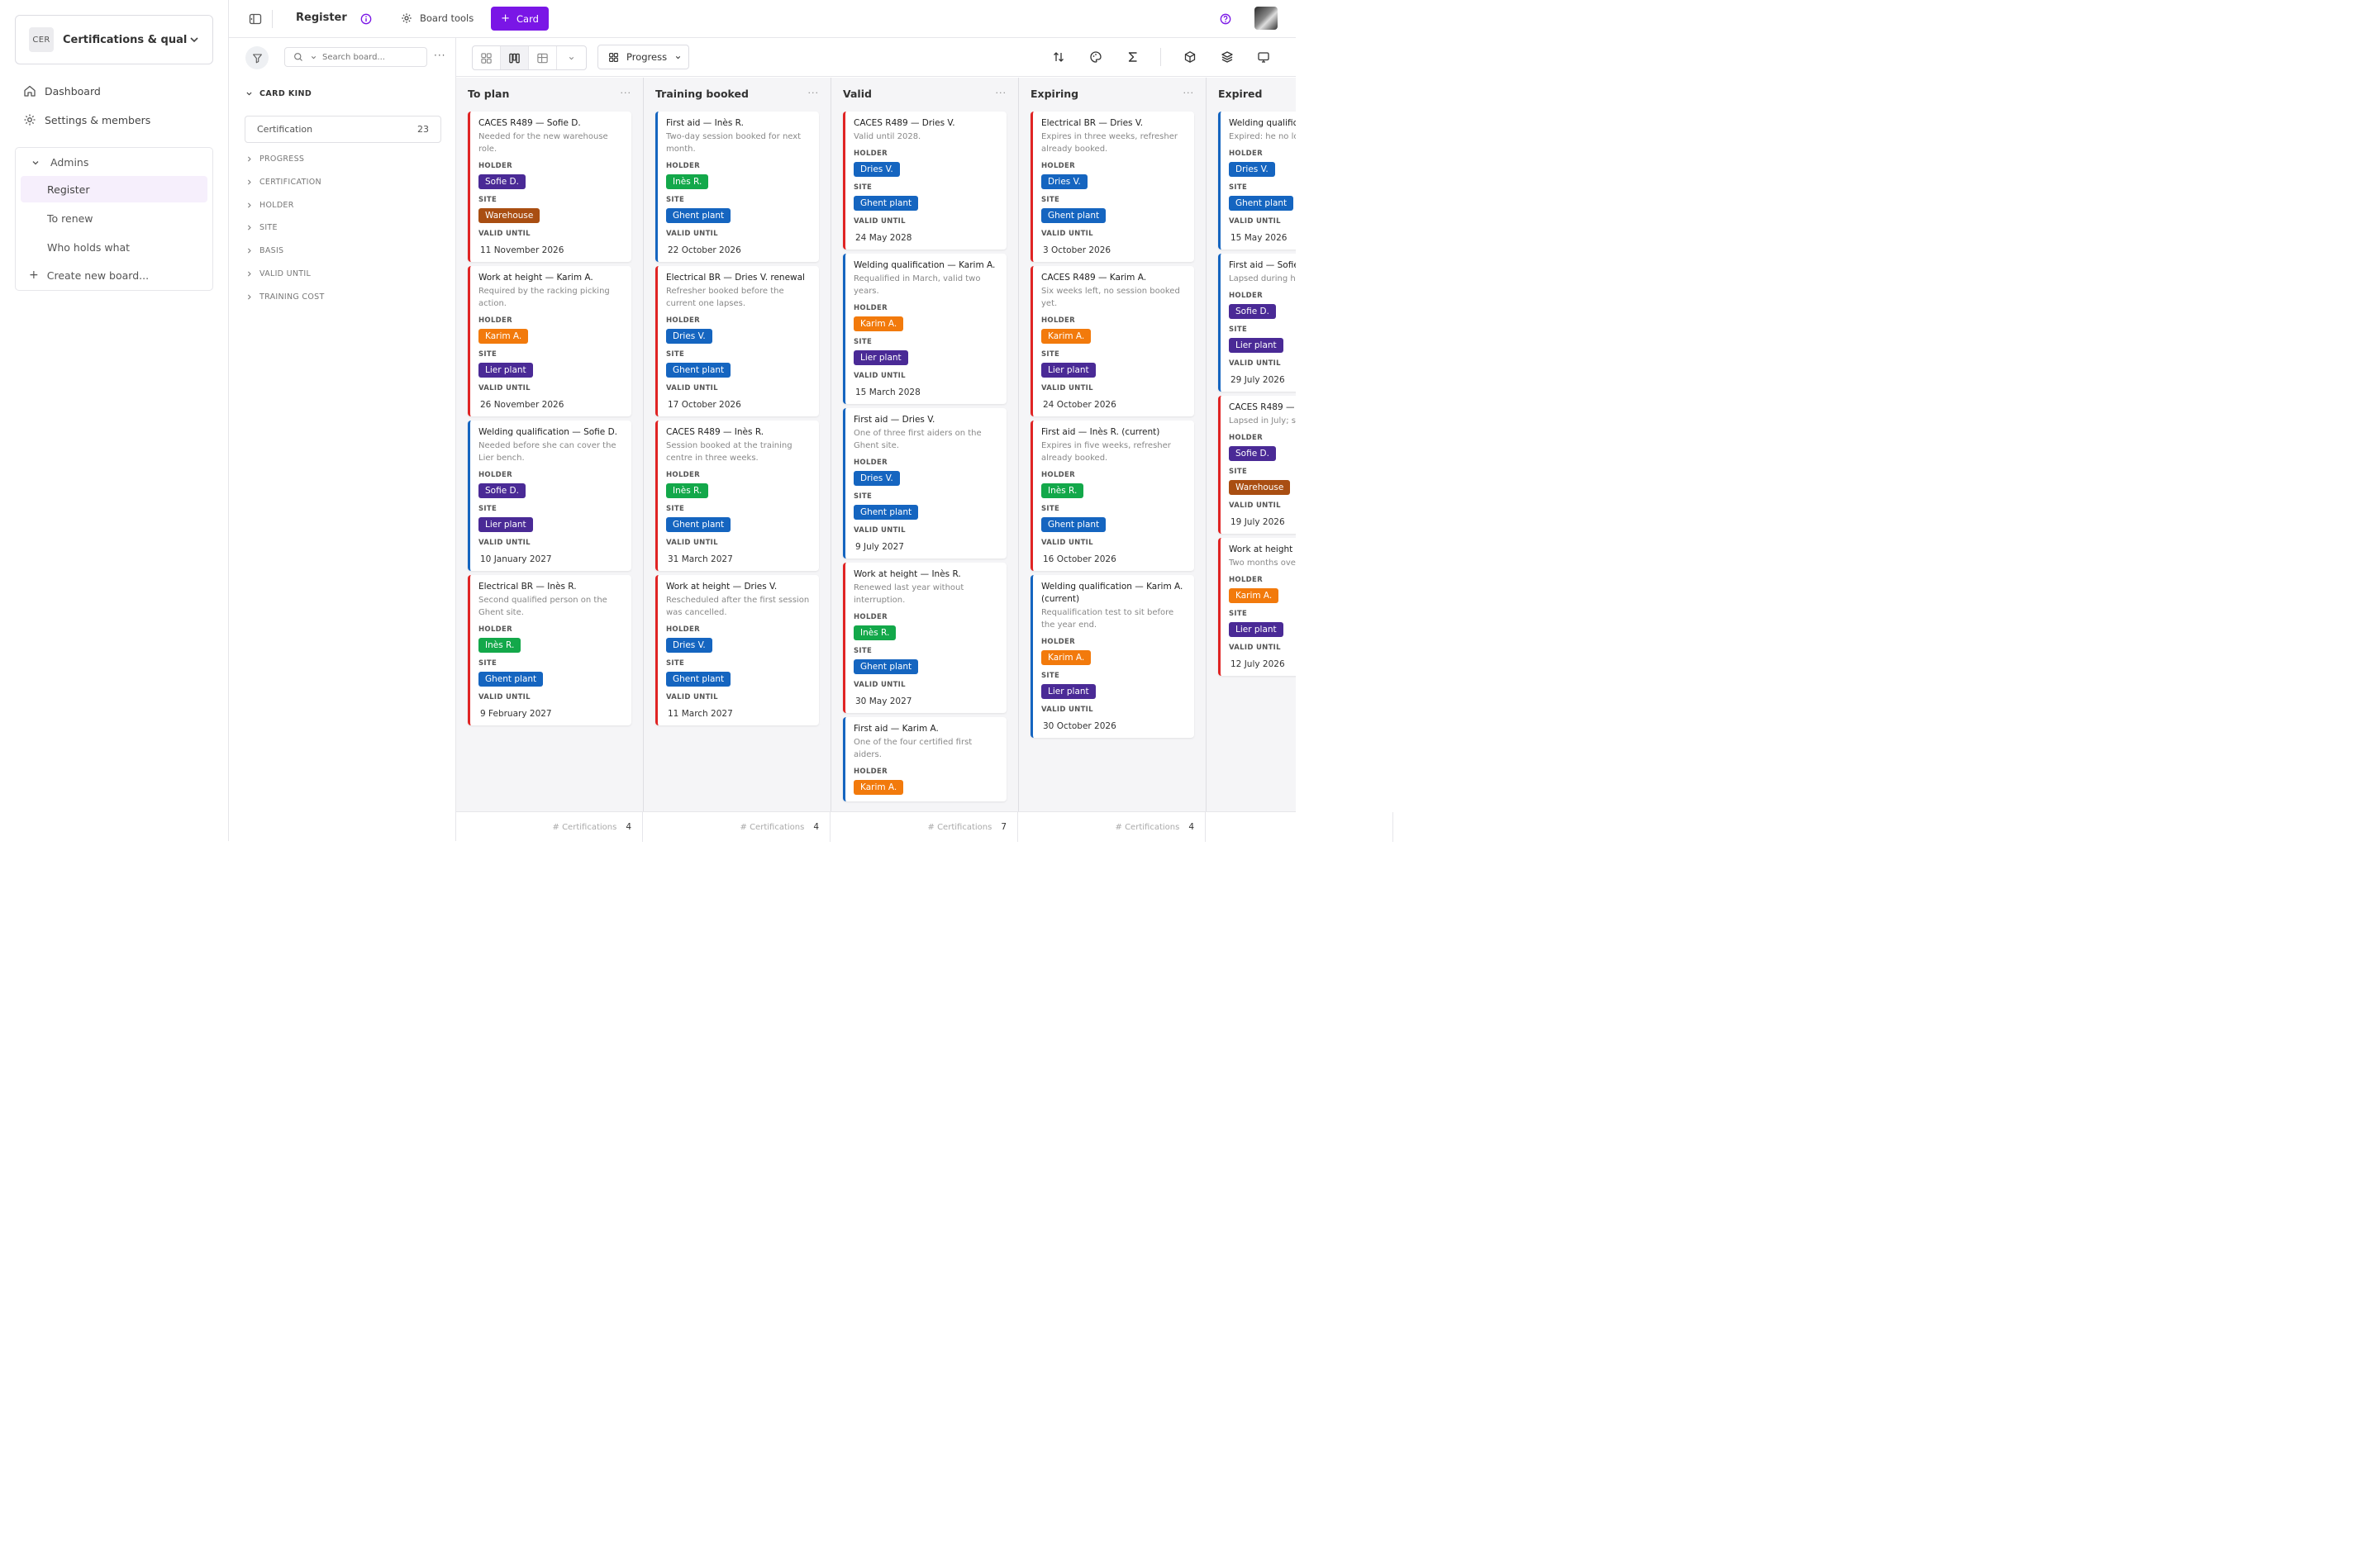  What do you see at coordinates (59, 162) in the screenshot?
I see `board-group-admins: Admins` at bounding box center [59, 162].